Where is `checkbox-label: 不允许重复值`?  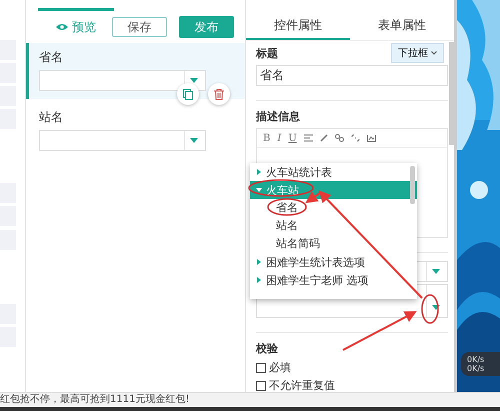
checkbox-label: 不允许重复值 is located at coordinates (302, 385).